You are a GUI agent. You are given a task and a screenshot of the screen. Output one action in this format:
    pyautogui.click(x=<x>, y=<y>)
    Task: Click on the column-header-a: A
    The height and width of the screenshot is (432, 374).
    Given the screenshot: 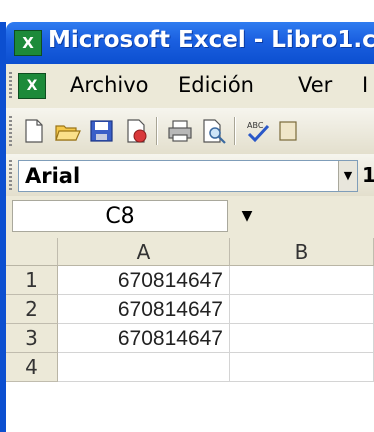 What is the action you would take?
    pyautogui.click(x=144, y=252)
    